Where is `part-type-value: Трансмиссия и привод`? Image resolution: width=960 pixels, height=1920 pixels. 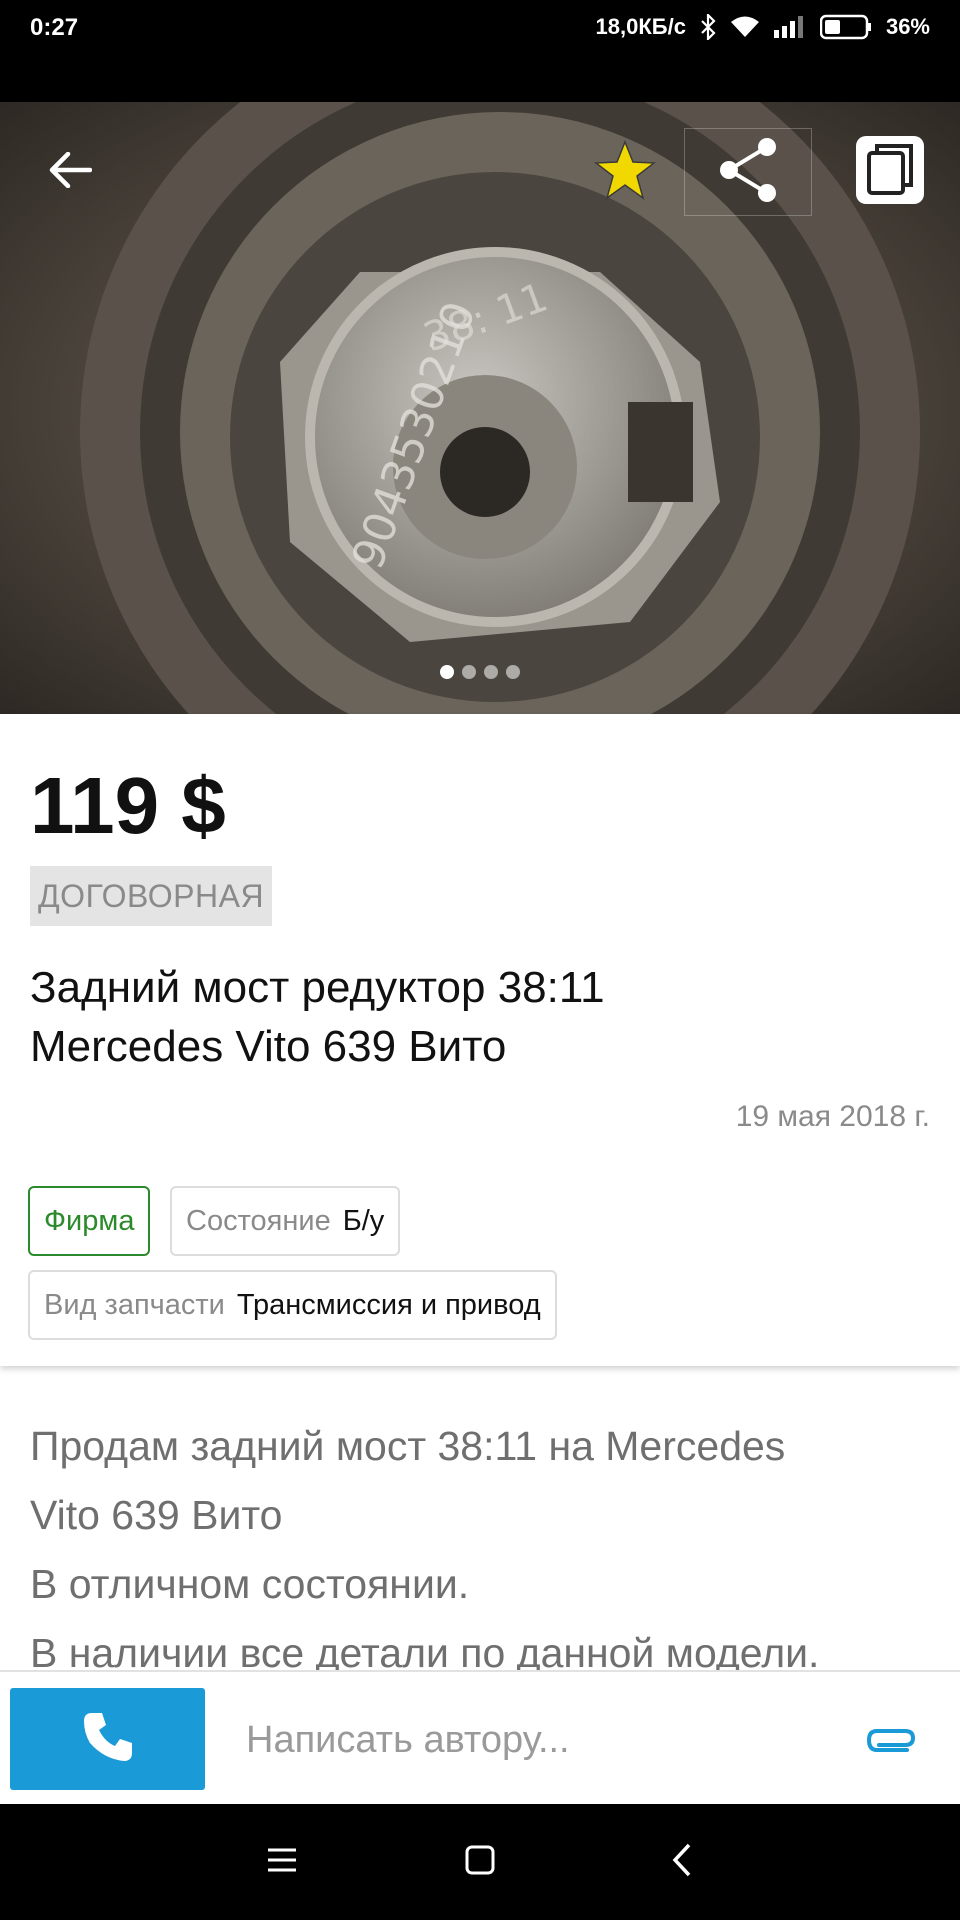
part-type-value: Трансмиссия и привод is located at coordinates (388, 1304).